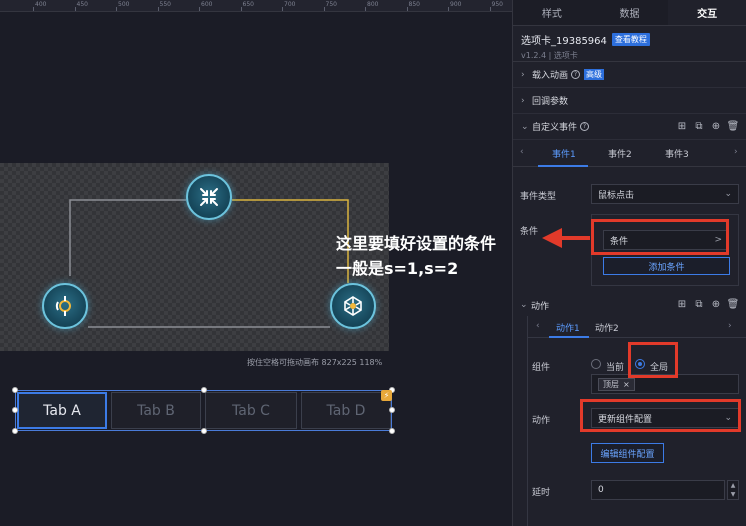  What do you see at coordinates (660, 237) in the screenshot?
I see `highlight-condition` at bounding box center [660, 237].